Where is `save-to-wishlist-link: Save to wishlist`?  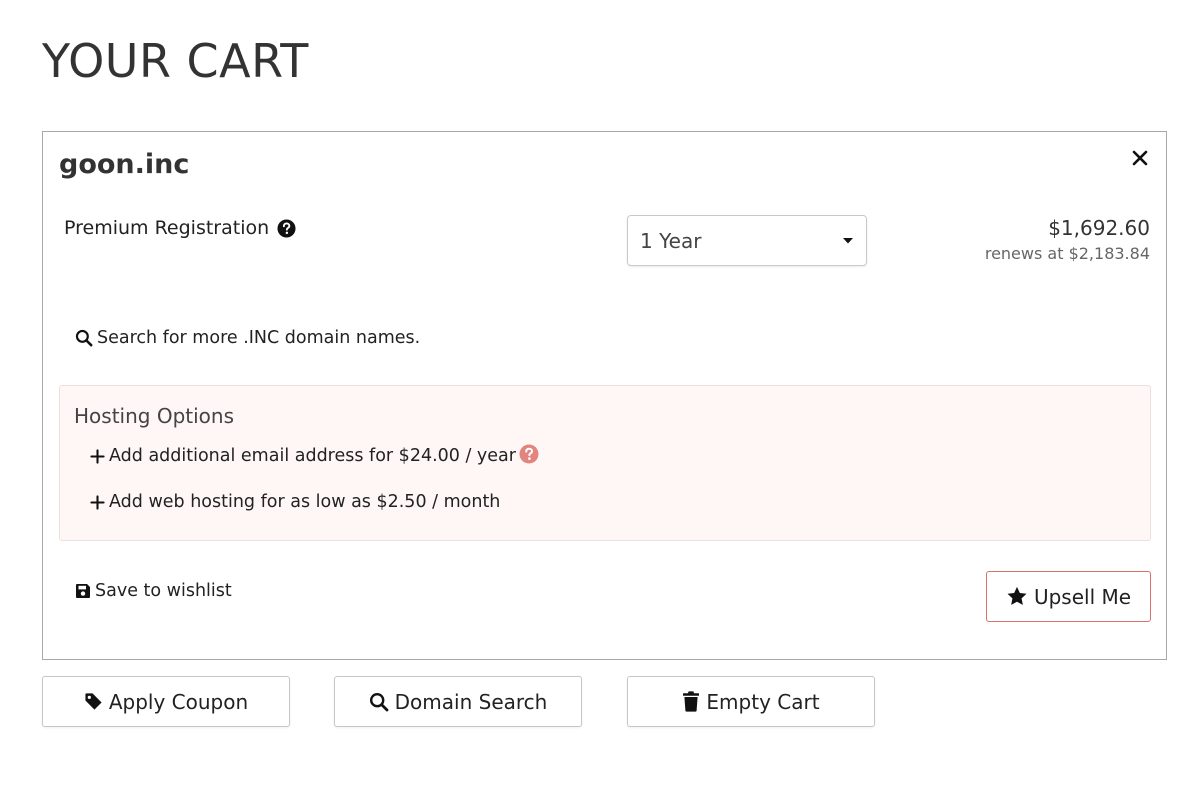
save-to-wishlist-link: Save to wishlist is located at coordinates (153, 591).